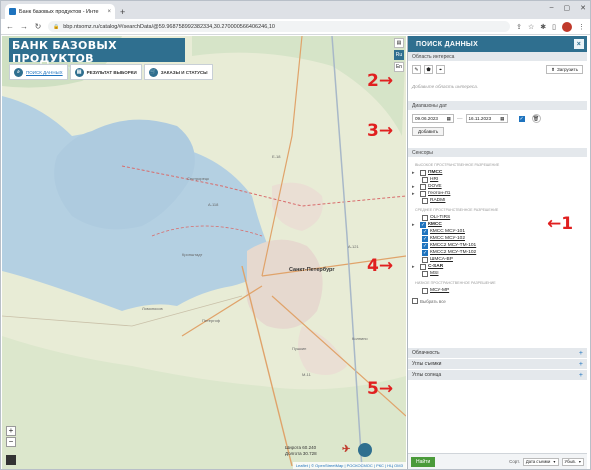 The image size is (591, 470). What do you see at coordinates (441, 259) in the screenshot?
I see `sensor-name: ШМСА-ВР` at bounding box center [441, 259].